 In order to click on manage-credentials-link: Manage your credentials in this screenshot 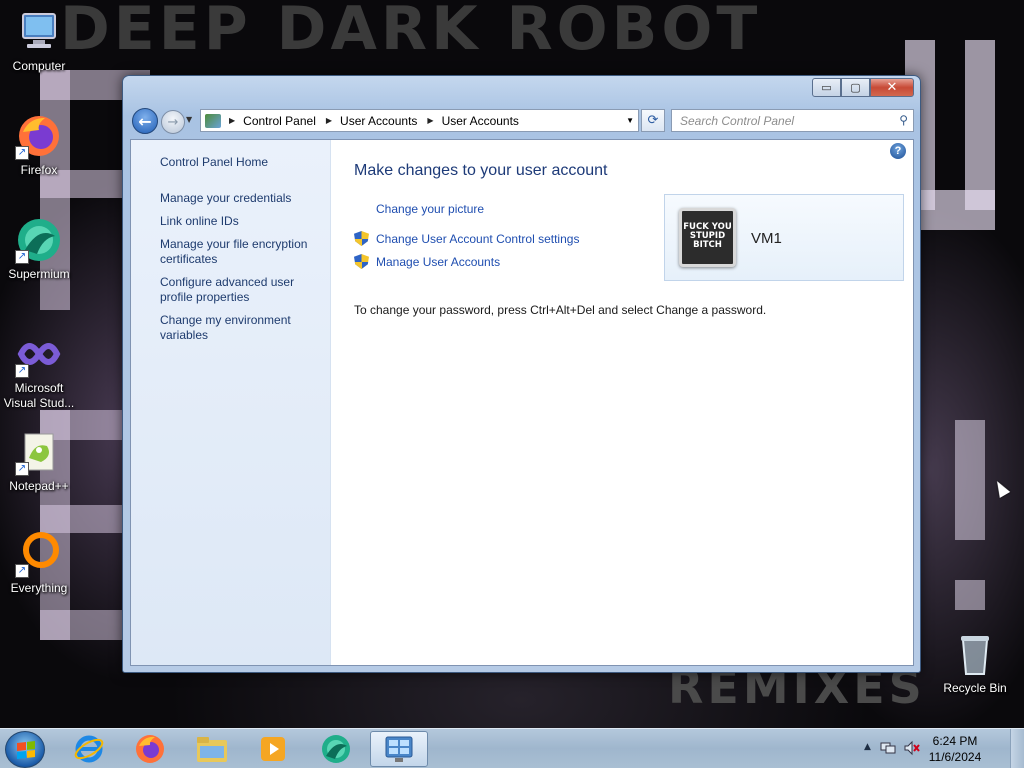, I will do `click(242, 198)`.